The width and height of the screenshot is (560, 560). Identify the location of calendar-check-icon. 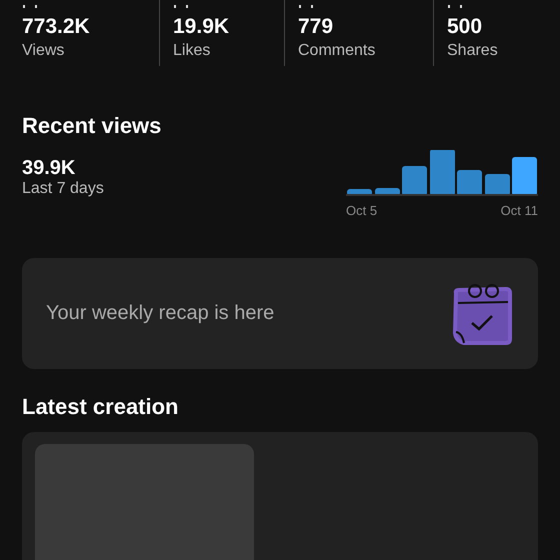
(482, 313).